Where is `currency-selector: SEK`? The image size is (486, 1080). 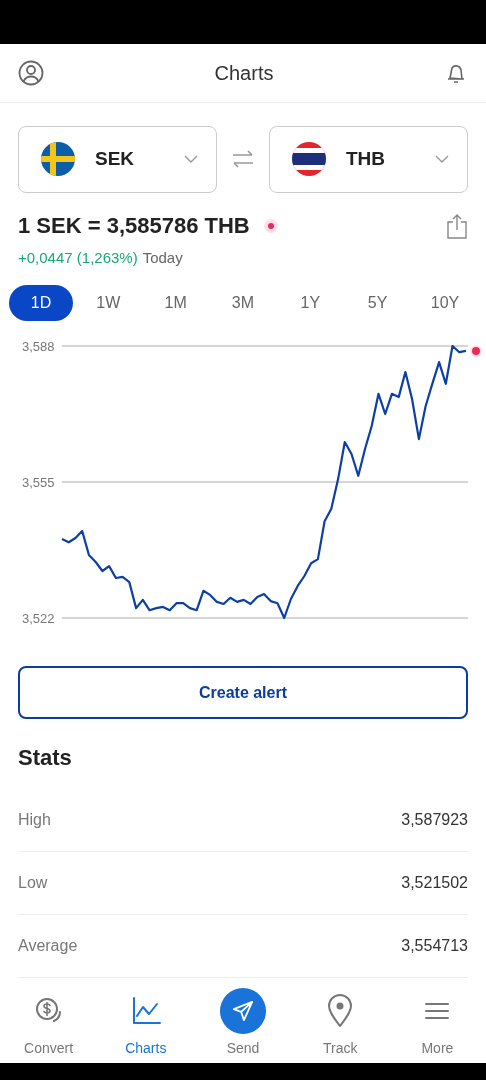
currency-selector: SEK is located at coordinates (117, 159).